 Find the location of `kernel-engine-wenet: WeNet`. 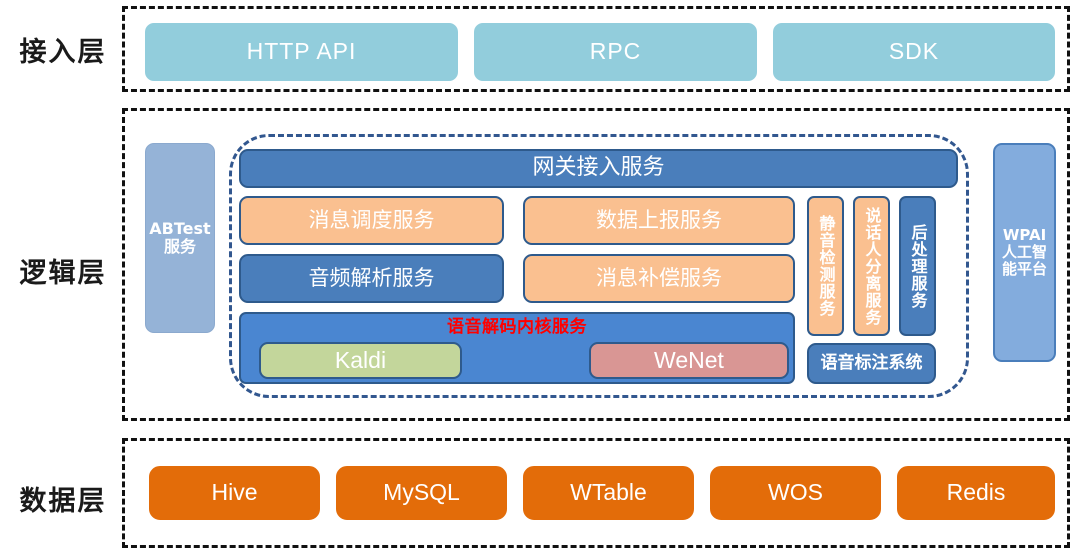

kernel-engine-wenet: WeNet is located at coordinates (689, 360).